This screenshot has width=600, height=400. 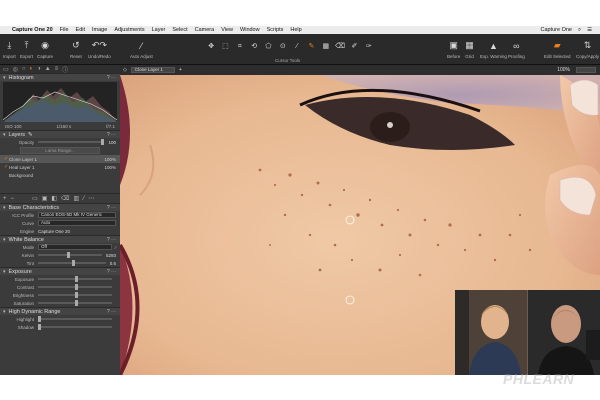 What do you see at coordinates (9, 49) in the screenshot?
I see `import-button: ⤓ Import` at bounding box center [9, 49].